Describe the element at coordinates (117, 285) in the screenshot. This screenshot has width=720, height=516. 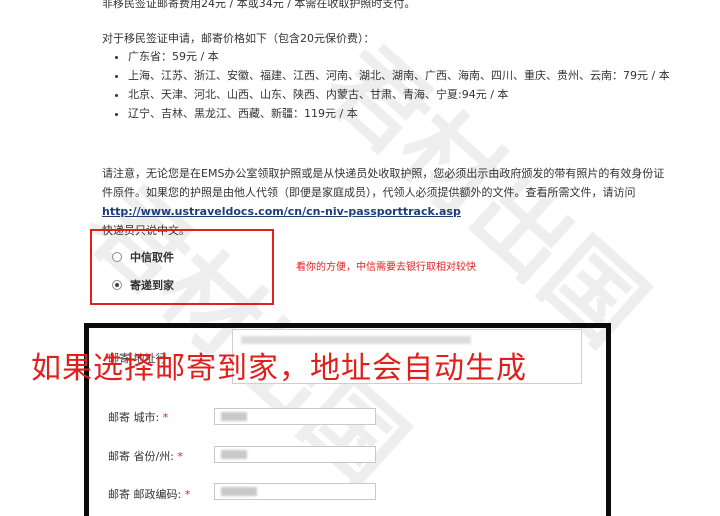
I see `radio-button-selected` at that location.